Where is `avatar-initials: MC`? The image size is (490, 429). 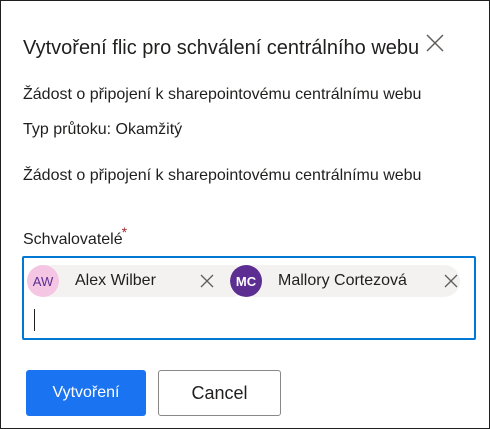
avatar-initials: MC is located at coordinates (246, 281).